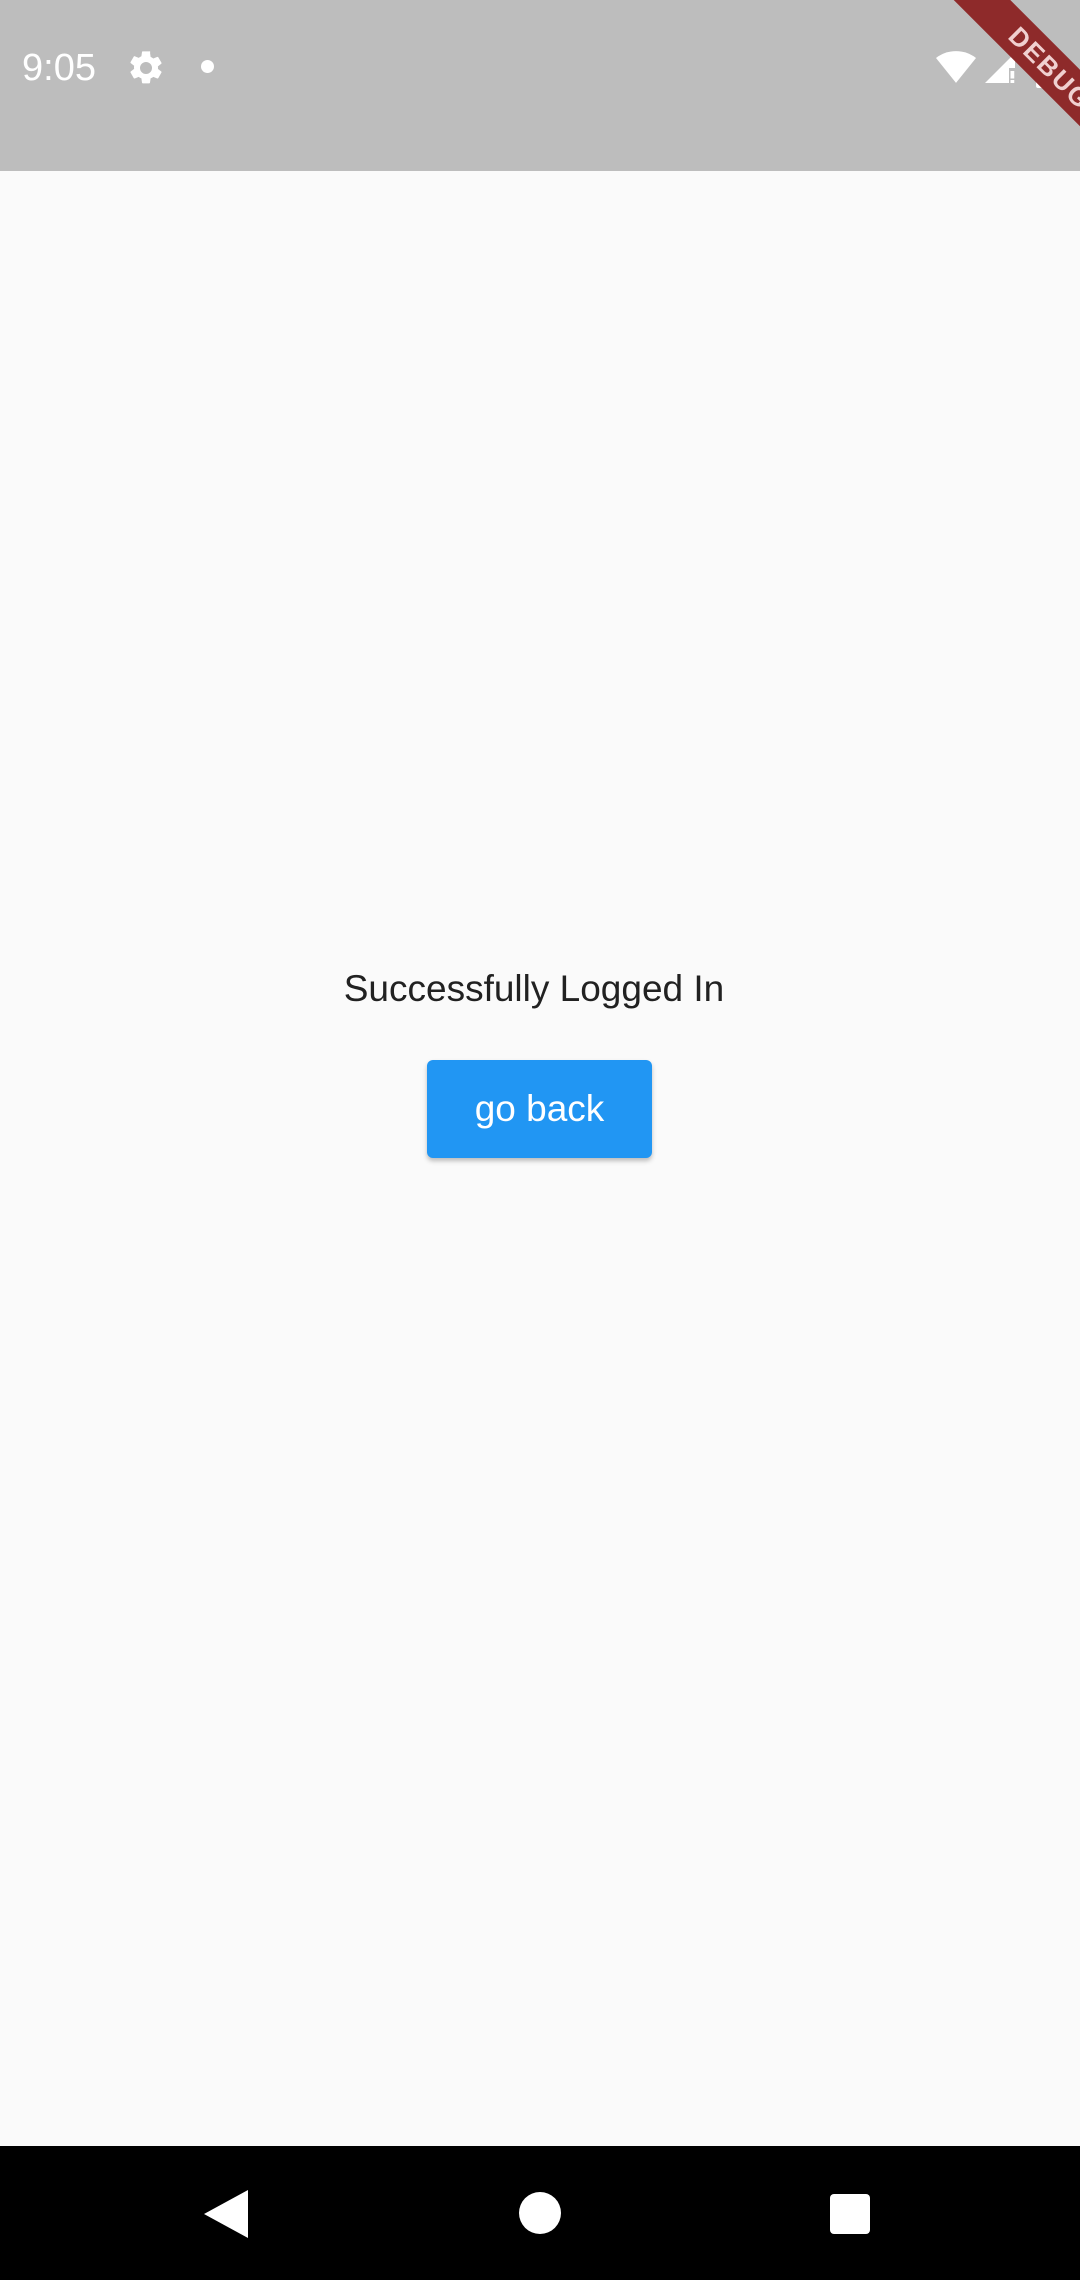 The height and width of the screenshot is (2280, 1080). I want to click on status-time: 9:05, so click(59, 68).